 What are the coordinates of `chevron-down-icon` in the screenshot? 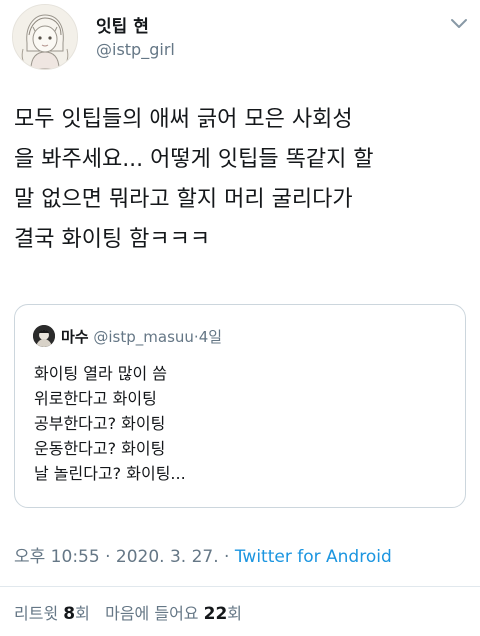 It's located at (459, 23).